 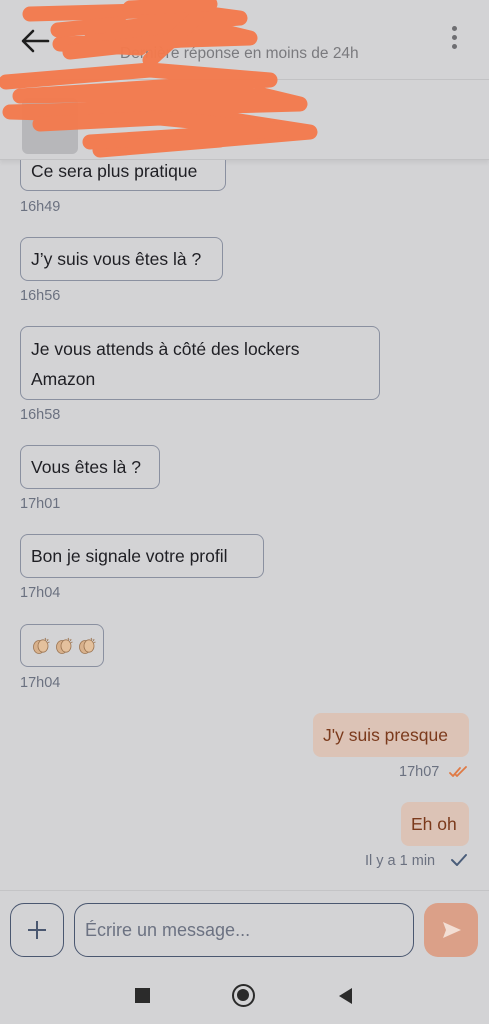 What do you see at coordinates (454, 41) in the screenshot?
I see `more-vertical-icon` at bounding box center [454, 41].